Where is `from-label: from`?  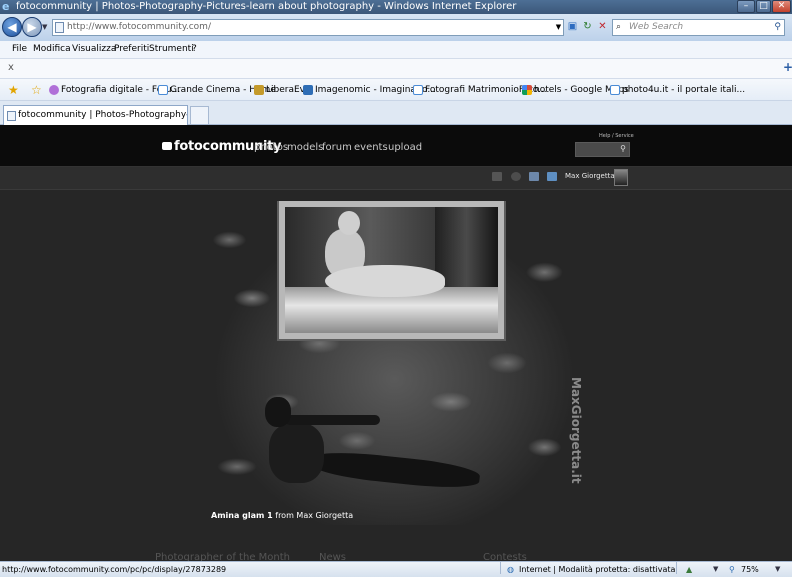
from-label: from is located at coordinates (284, 515).